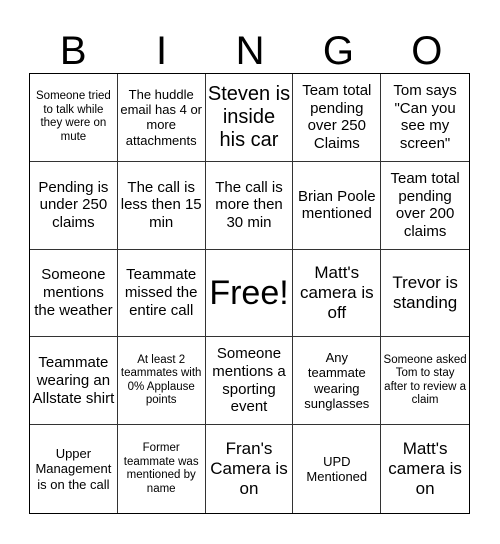  I want to click on free-space-cell: Free!, so click(249, 293).